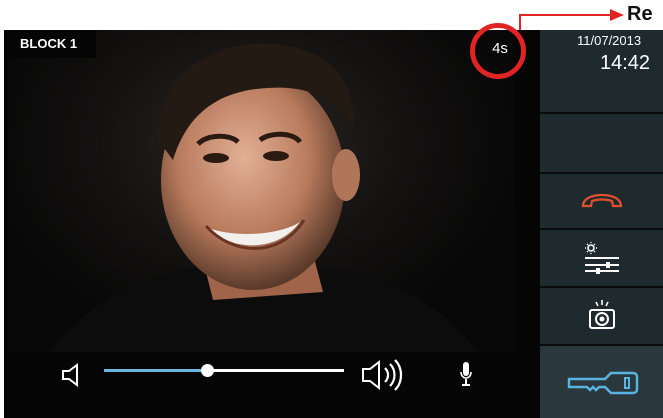 The width and height of the screenshot is (663, 418). I want to click on key-icon, so click(602, 383).